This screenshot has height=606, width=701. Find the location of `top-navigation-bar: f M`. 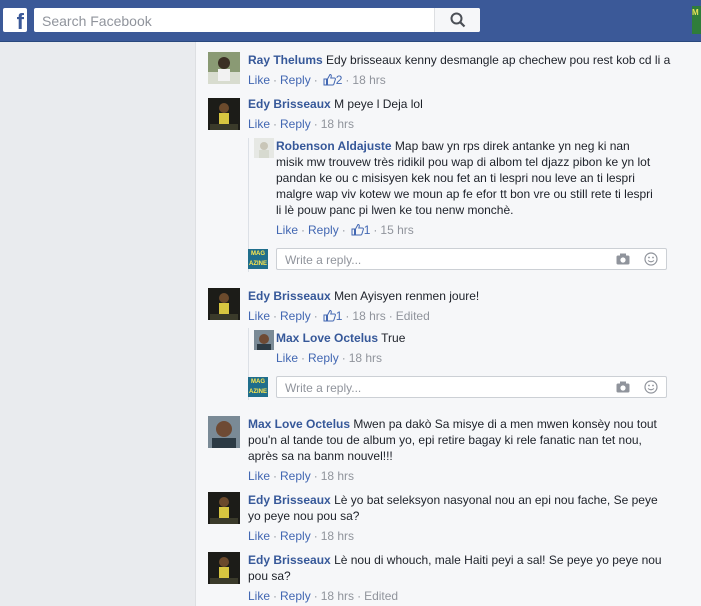

top-navigation-bar: f M is located at coordinates (350, 21).